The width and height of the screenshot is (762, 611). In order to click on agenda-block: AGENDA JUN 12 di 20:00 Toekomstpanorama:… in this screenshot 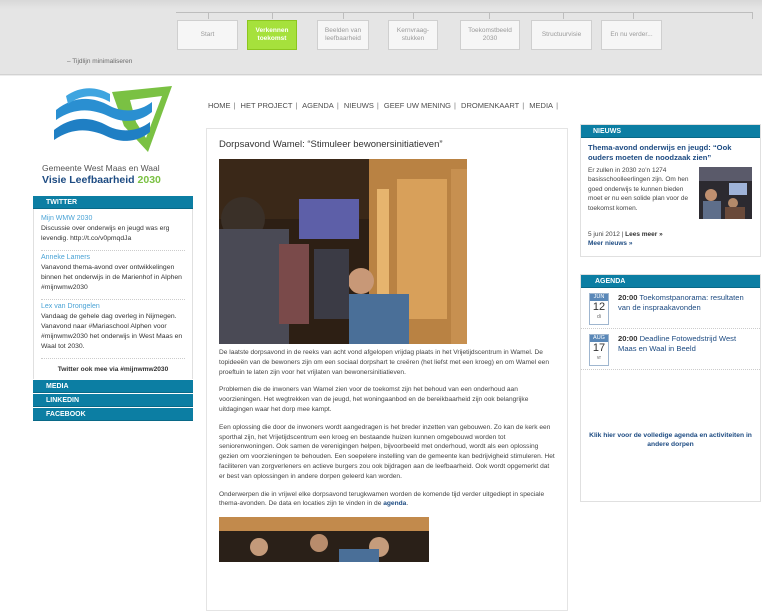, I will do `click(670, 388)`.